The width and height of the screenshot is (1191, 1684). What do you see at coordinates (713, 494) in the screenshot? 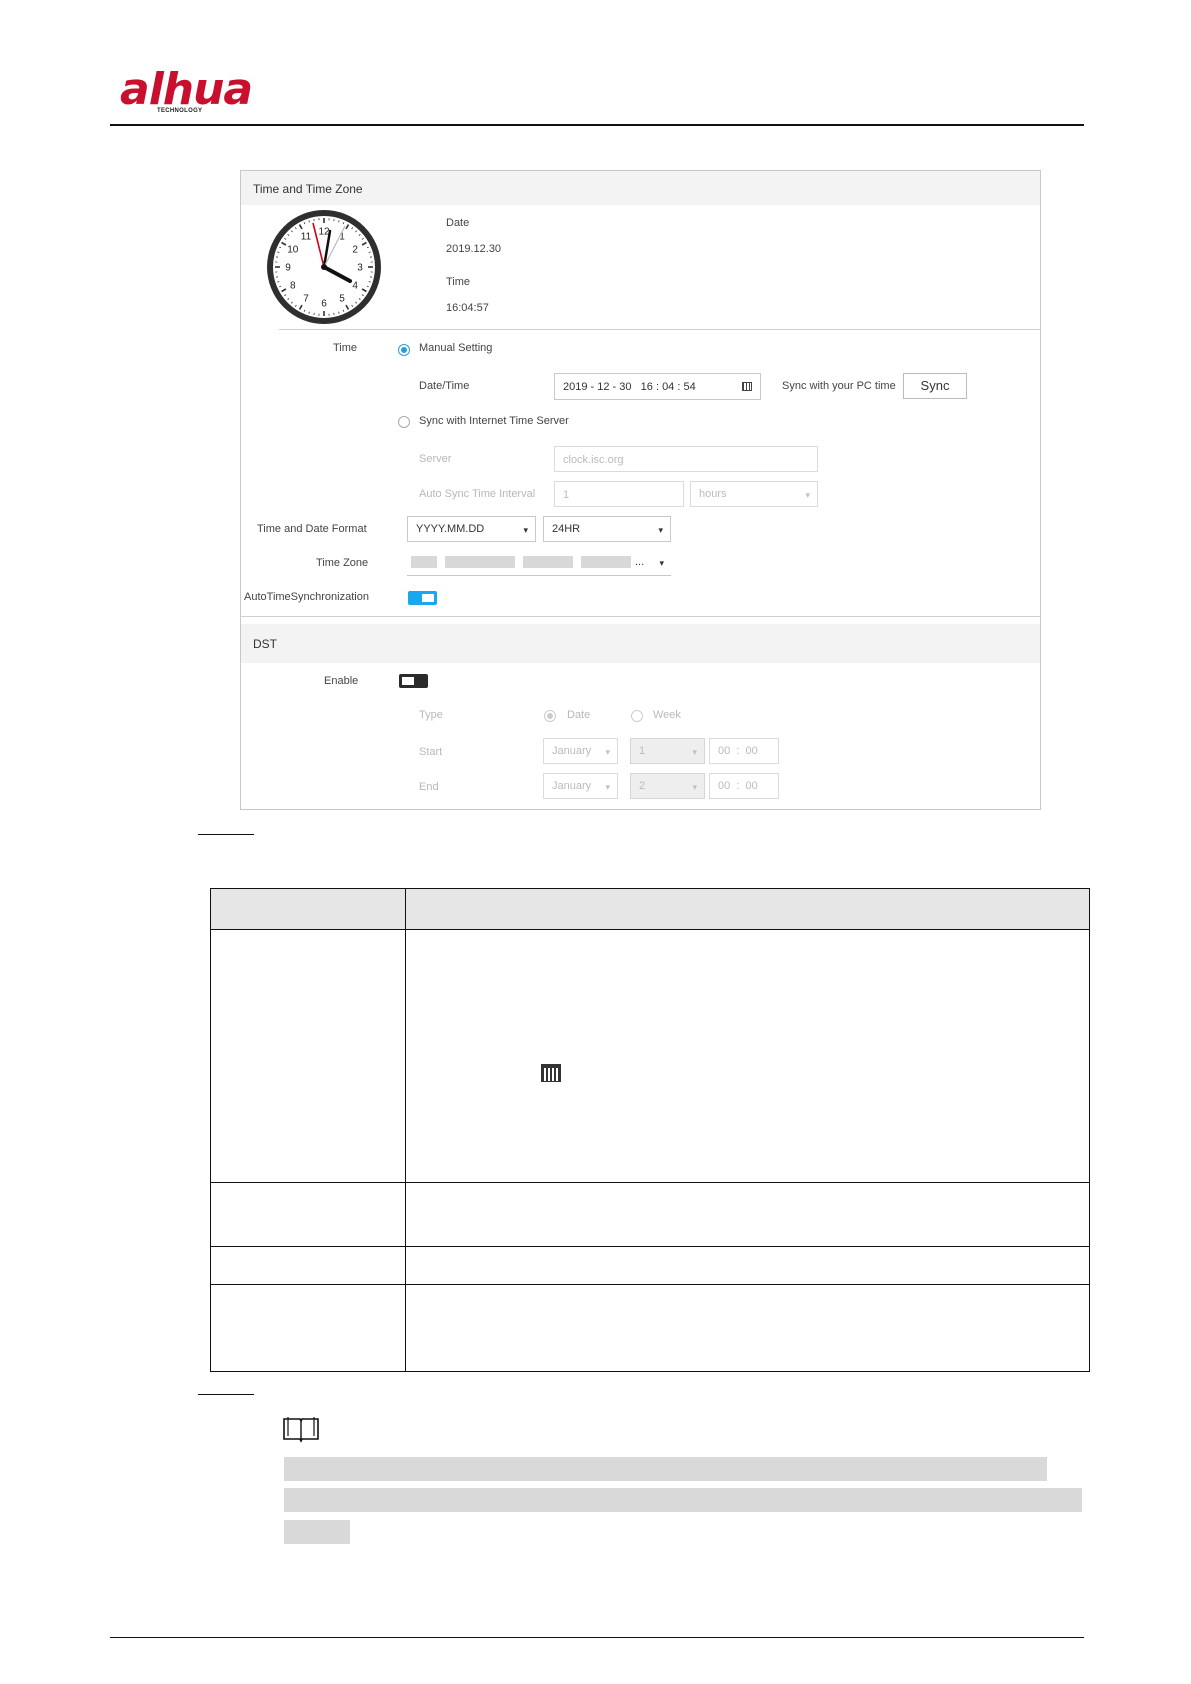
I see `interval-unit-value: hours` at bounding box center [713, 494].